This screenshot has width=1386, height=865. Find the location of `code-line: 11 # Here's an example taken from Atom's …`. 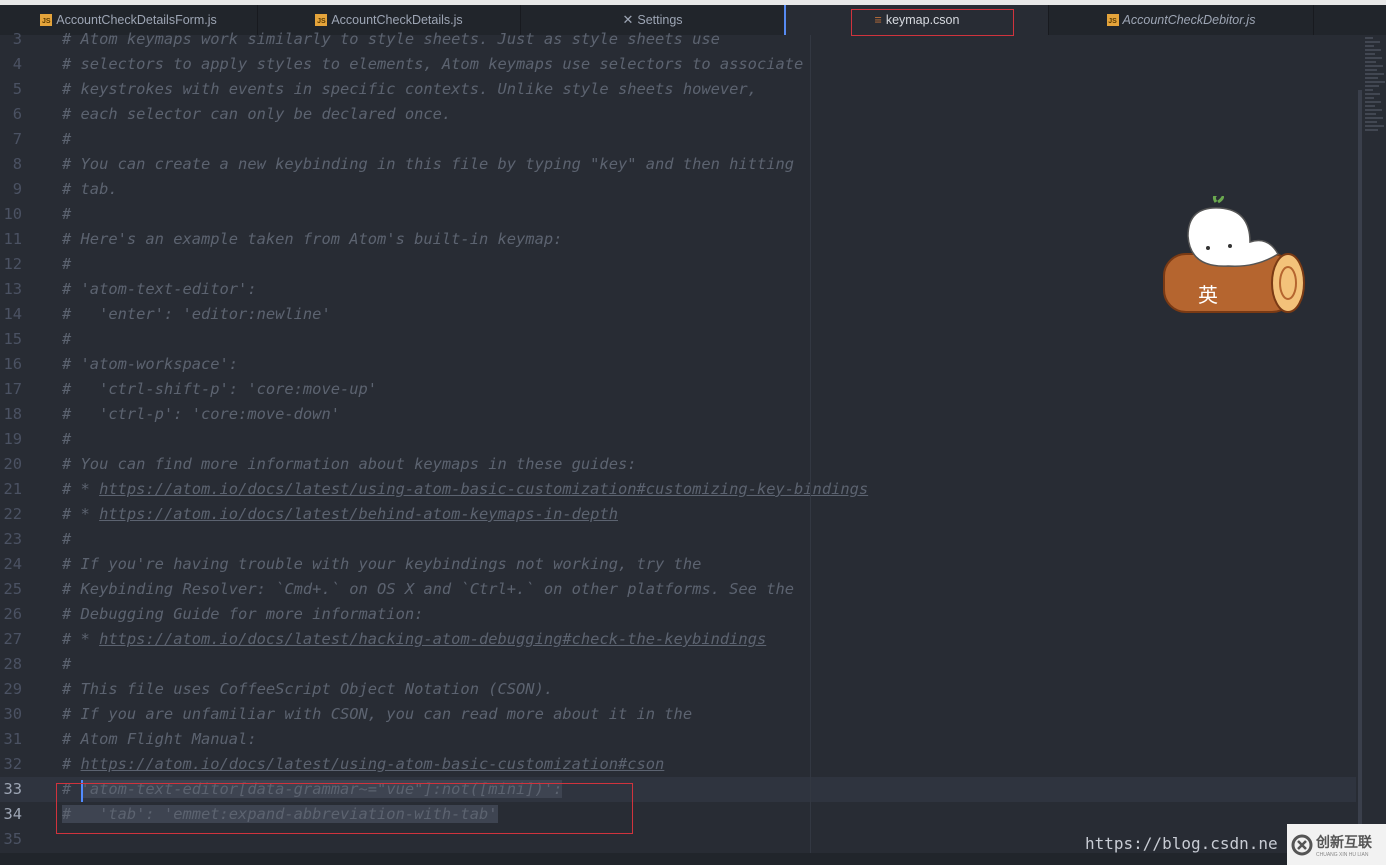

code-line: 11 # Here's an example taken from Atom's … is located at coordinates (678, 239).